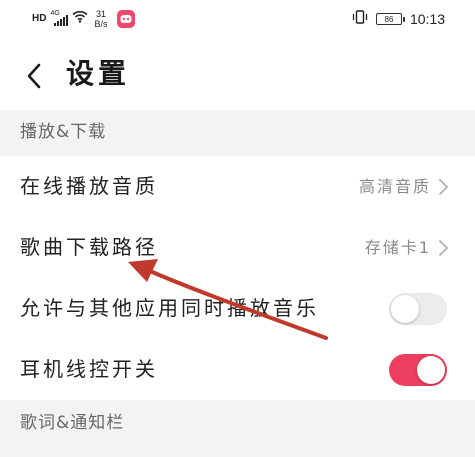 This screenshot has height=457, width=475. I want to click on row-headset-control: 耳机线控开关, so click(237, 369).